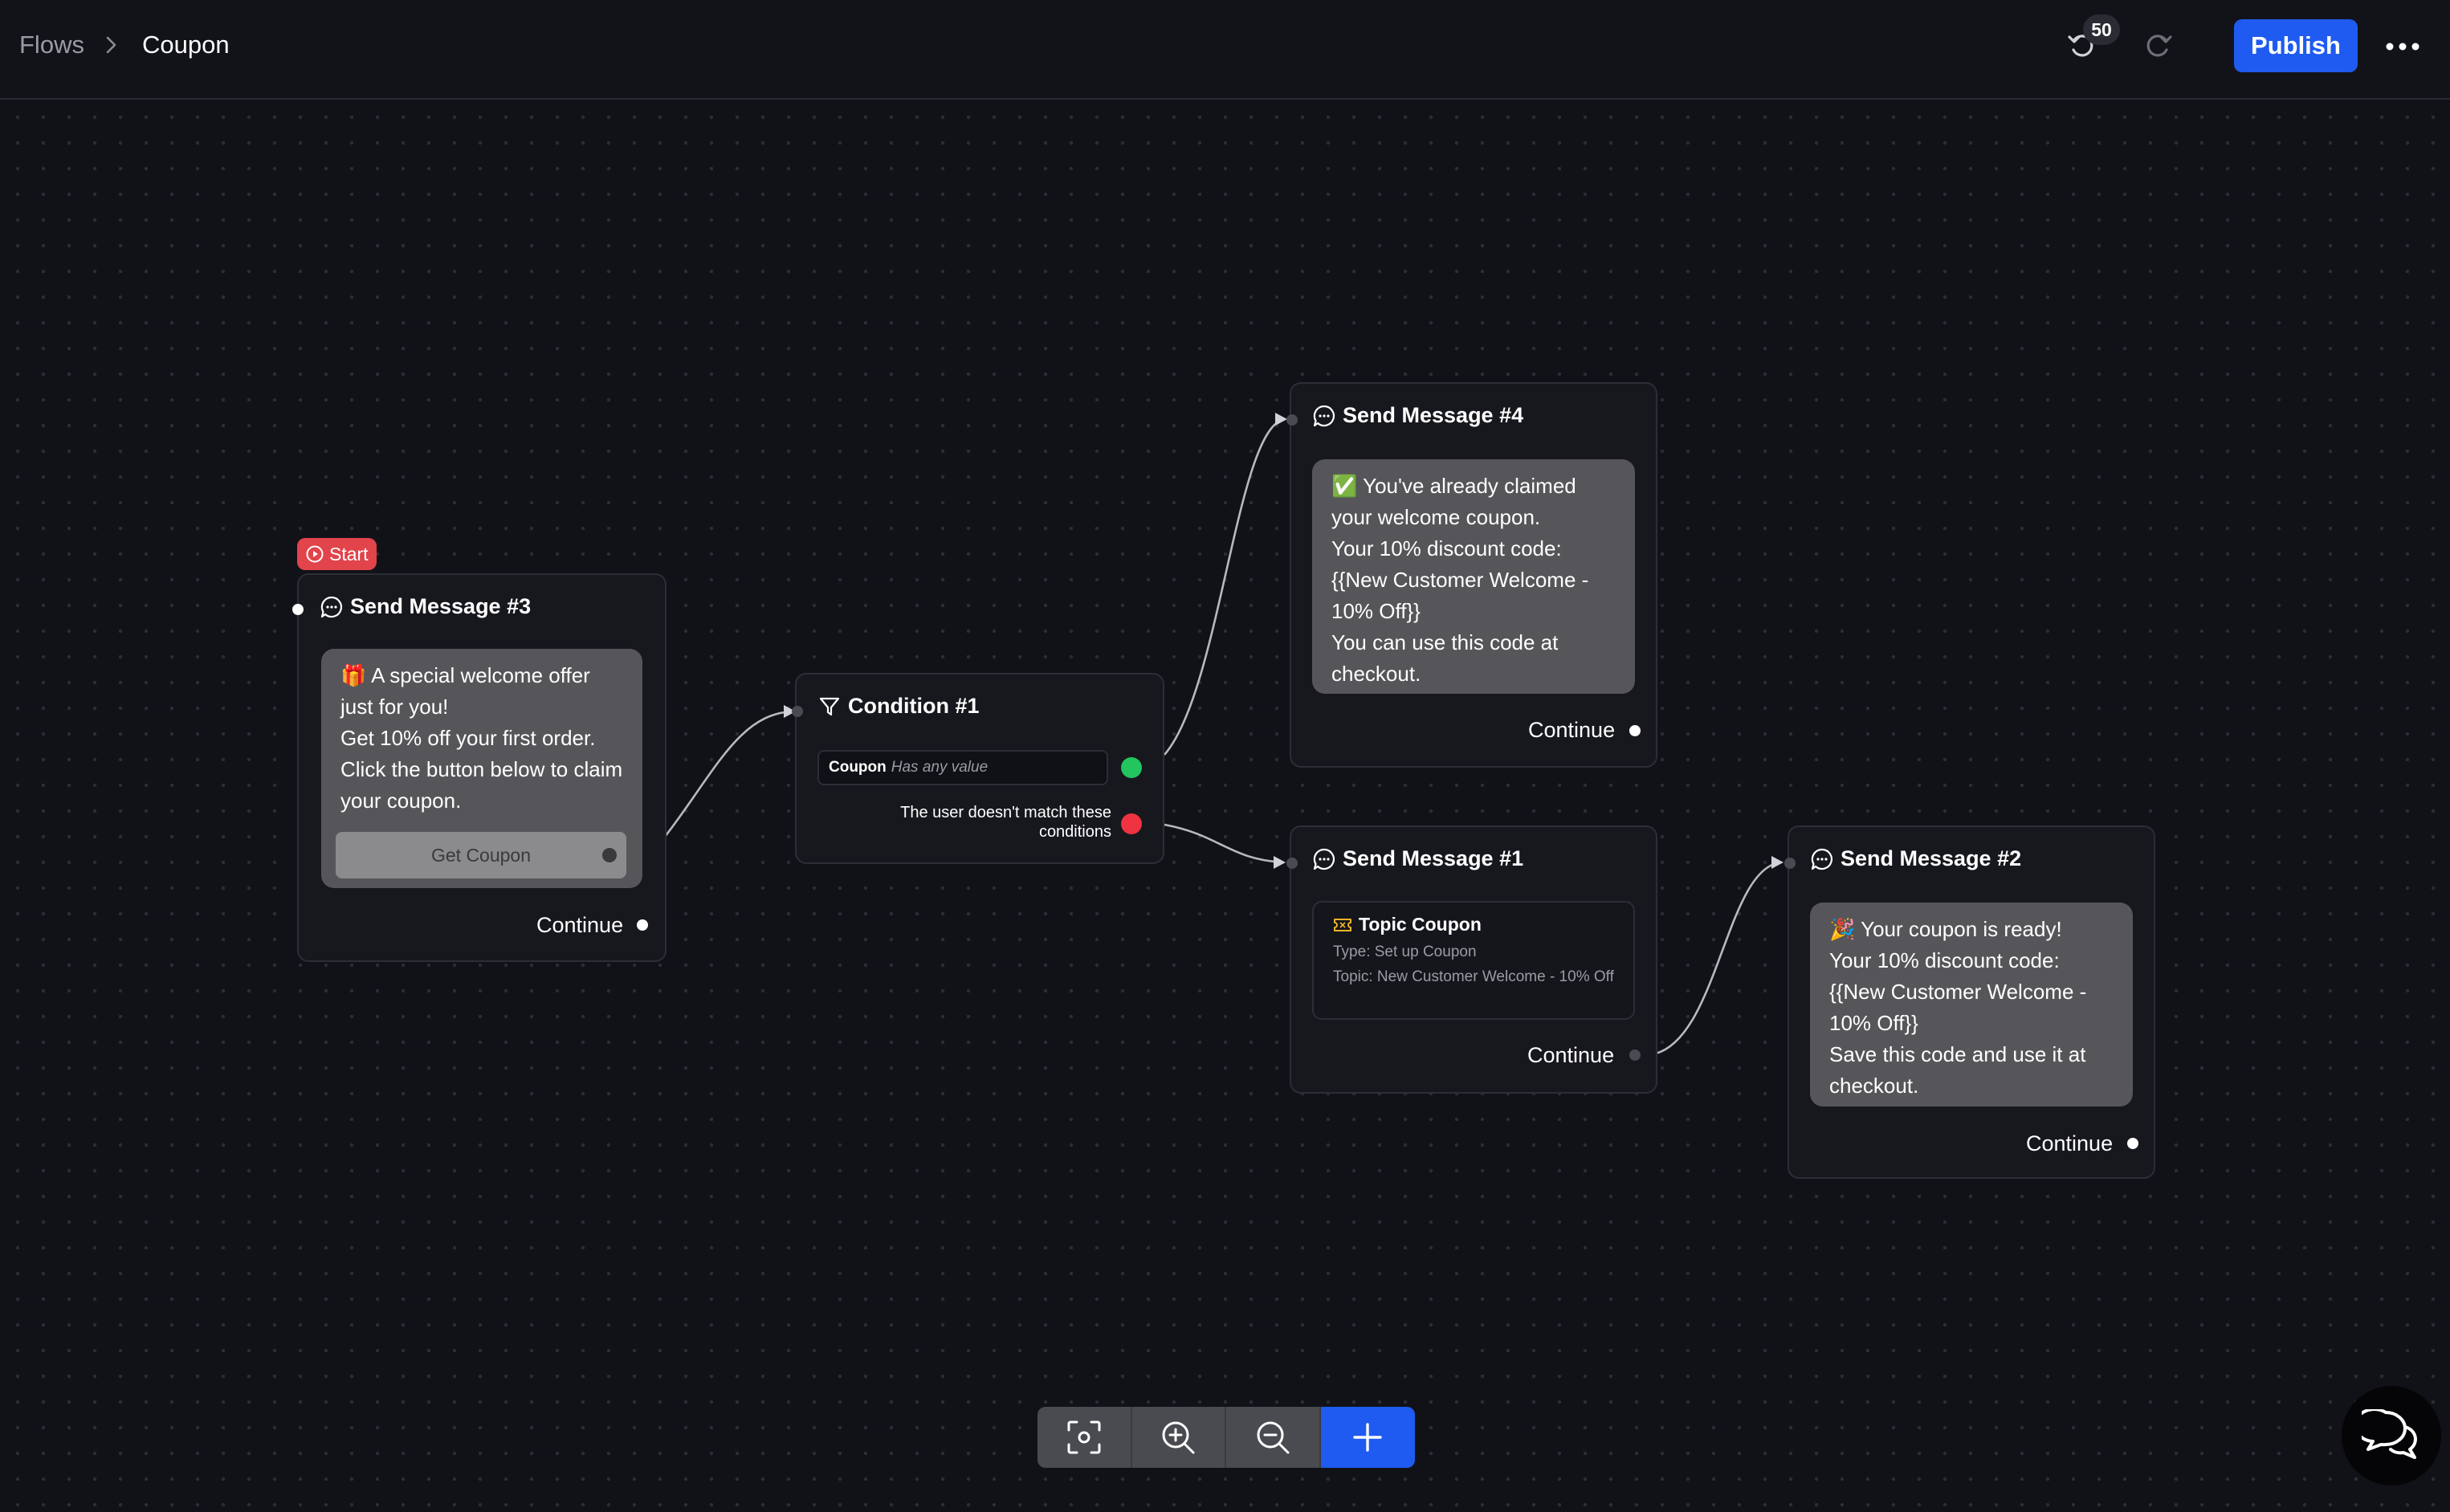 Image resolution: width=2450 pixels, height=1512 pixels. What do you see at coordinates (1343, 924) in the screenshot?
I see `ticket-icon` at bounding box center [1343, 924].